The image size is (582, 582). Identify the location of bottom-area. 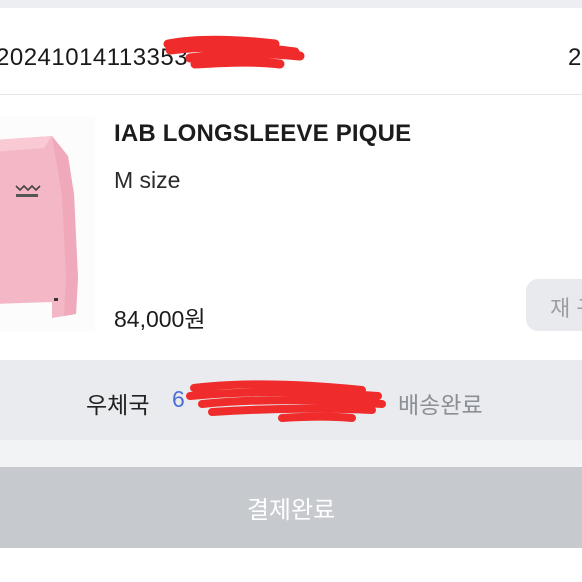
(291, 565).